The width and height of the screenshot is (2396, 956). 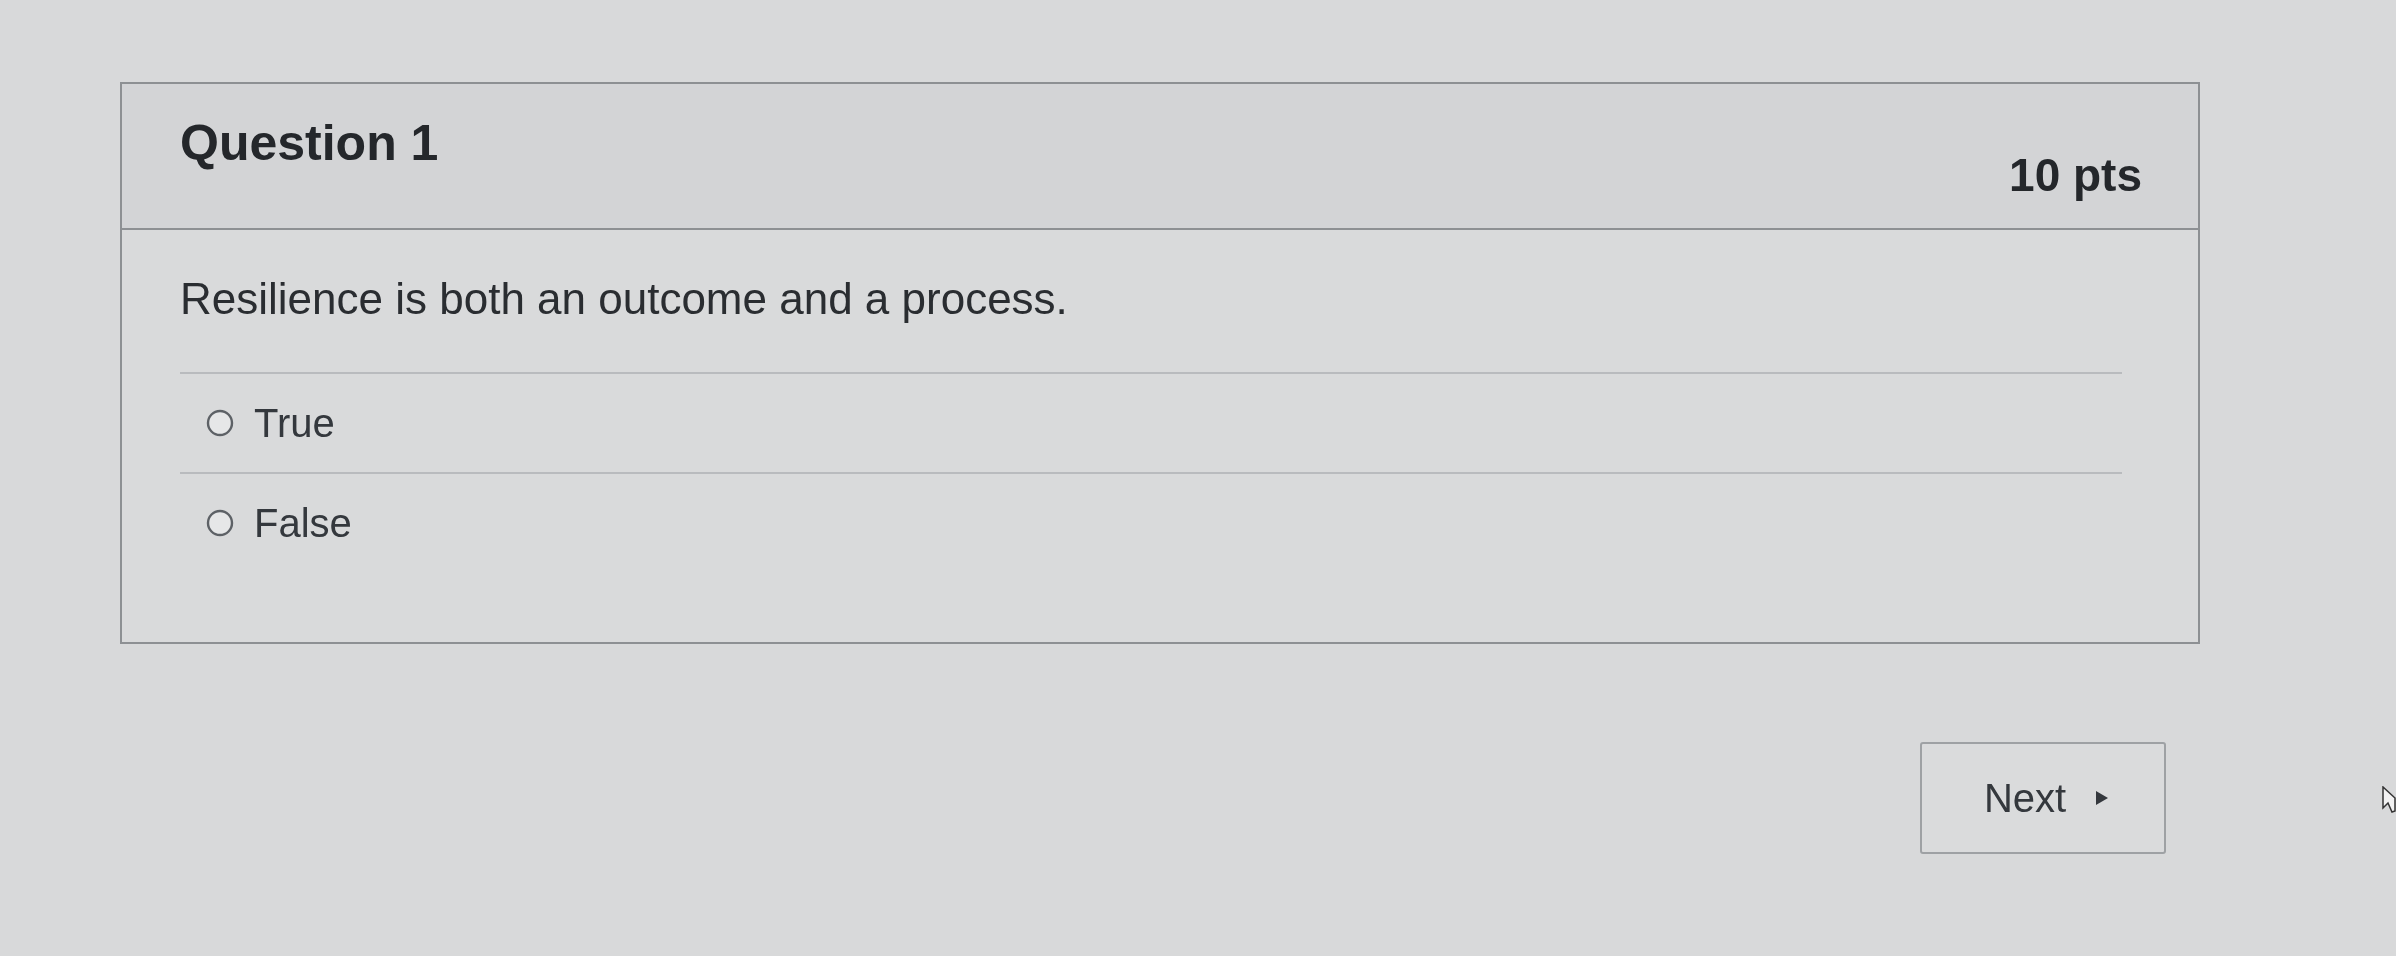 I want to click on question-text: Resilience is both an outcome and a process., so click(x=624, y=299).